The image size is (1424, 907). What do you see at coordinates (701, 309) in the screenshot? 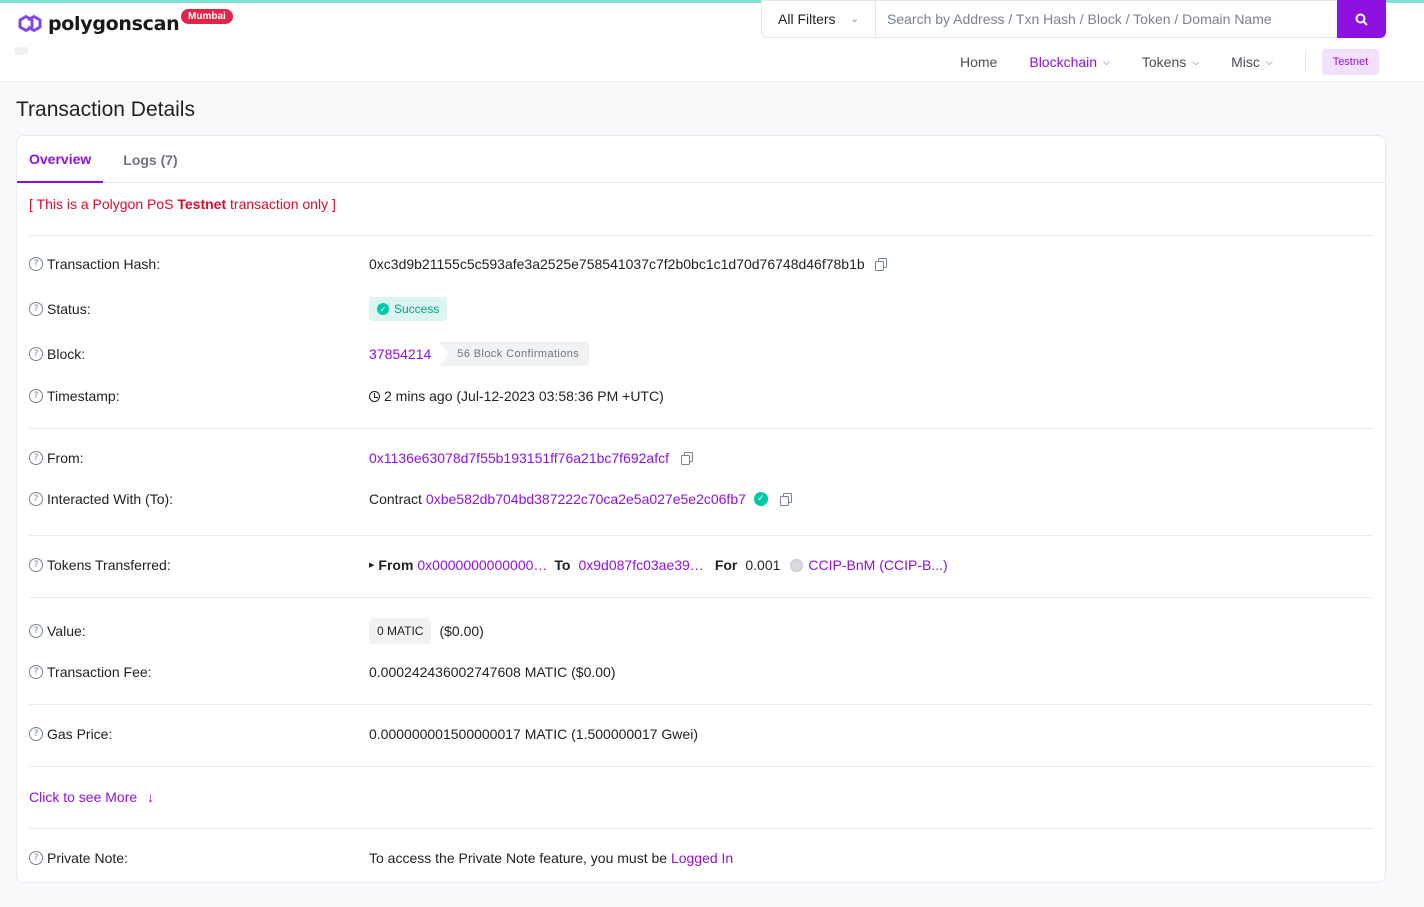
I see `row-status: ? Status: ✓ Success` at bounding box center [701, 309].